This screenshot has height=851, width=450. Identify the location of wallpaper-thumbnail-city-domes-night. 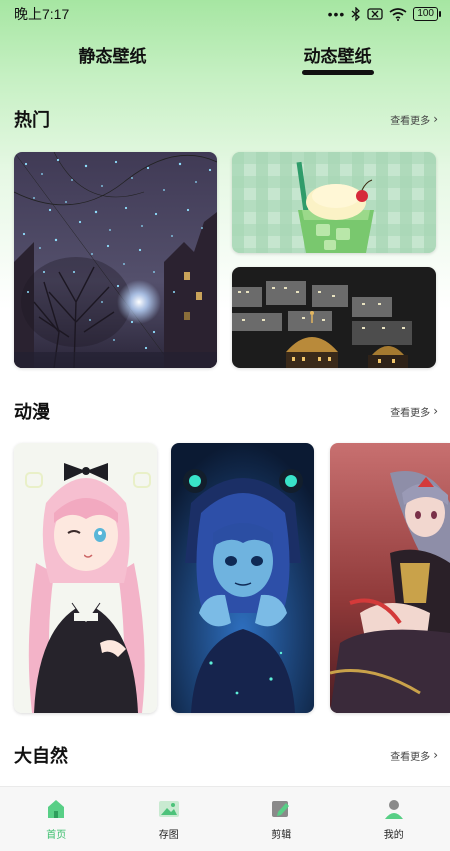
(334, 317).